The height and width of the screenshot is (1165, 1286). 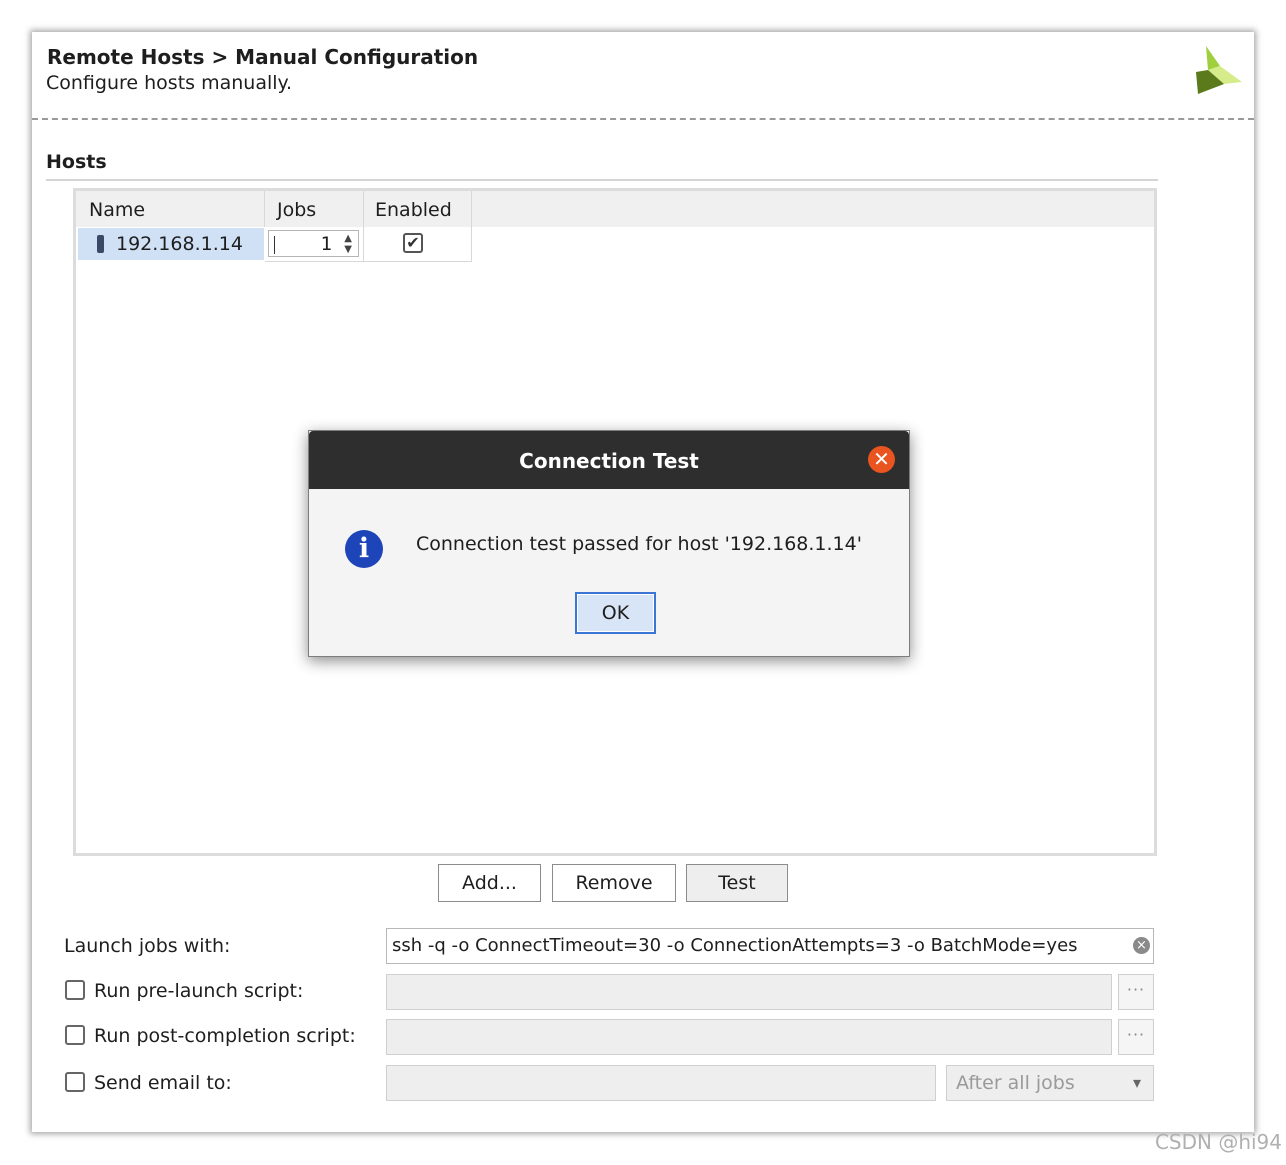 I want to click on email-when-value: After all jobs, so click(x=1015, y=1083).